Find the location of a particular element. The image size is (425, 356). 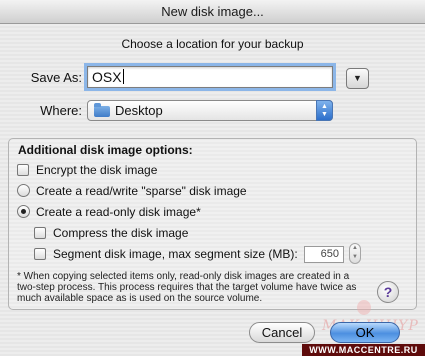

radio-icon is located at coordinates (23, 190).